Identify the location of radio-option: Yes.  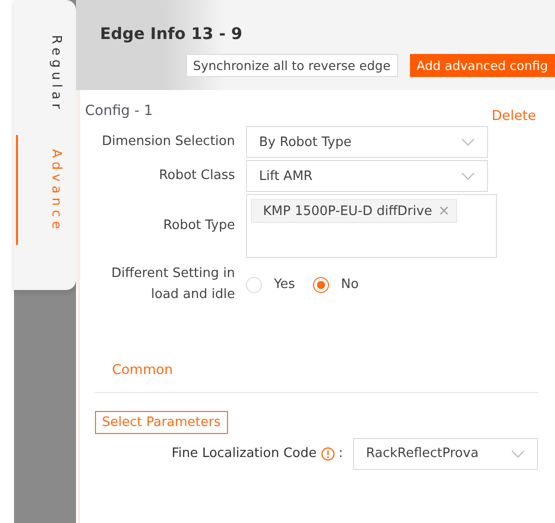
(270, 284).